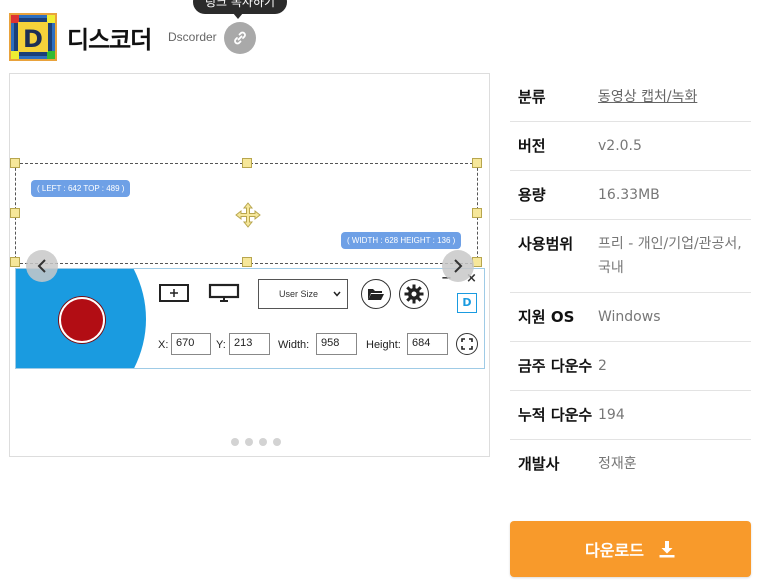 The height and width of the screenshot is (583, 757). I want to click on gallery-prev-button, so click(42, 266).